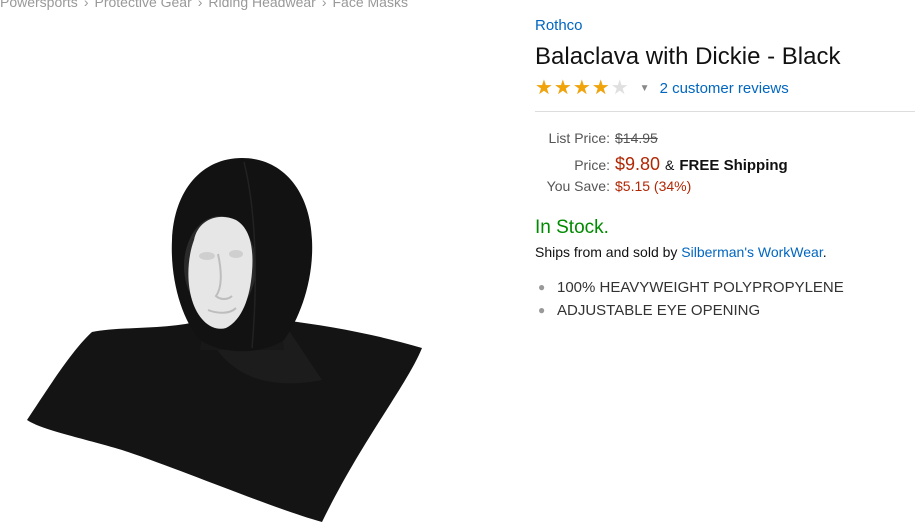 This screenshot has height=530, width=915. What do you see at coordinates (670, 165) in the screenshot?
I see `price-ampersand: &` at bounding box center [670, 165].